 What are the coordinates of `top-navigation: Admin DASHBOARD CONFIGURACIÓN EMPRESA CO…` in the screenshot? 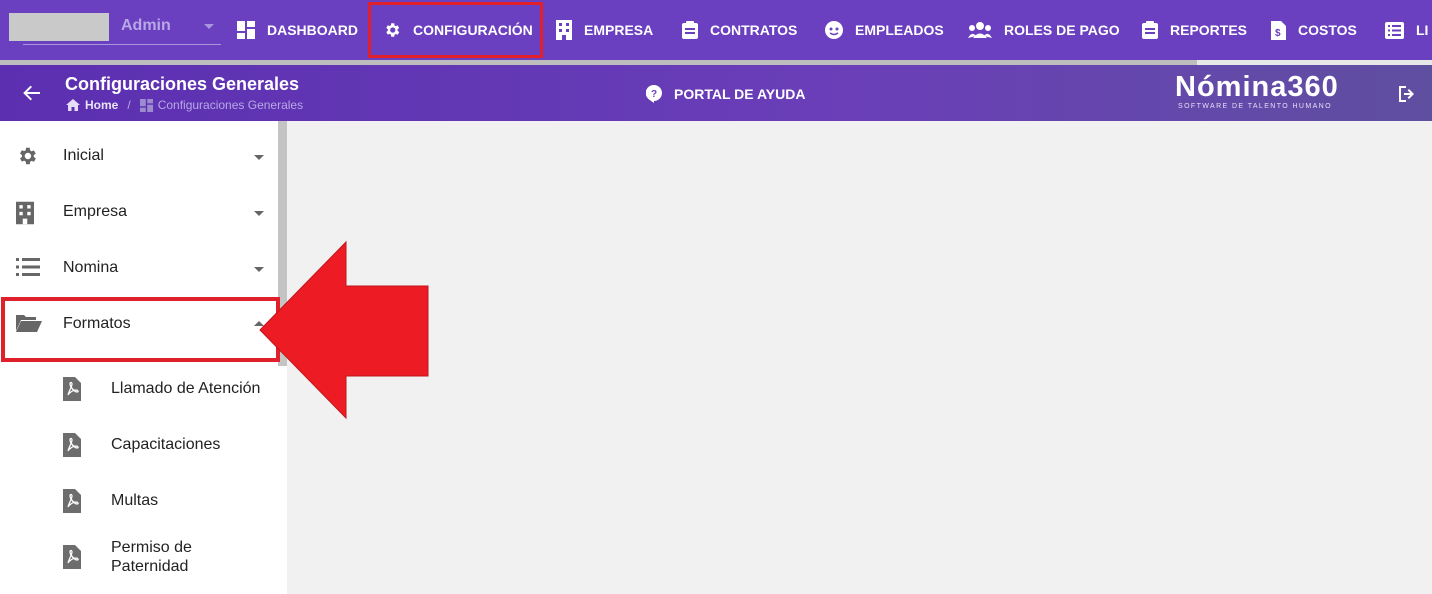 It's located at (716, 30).